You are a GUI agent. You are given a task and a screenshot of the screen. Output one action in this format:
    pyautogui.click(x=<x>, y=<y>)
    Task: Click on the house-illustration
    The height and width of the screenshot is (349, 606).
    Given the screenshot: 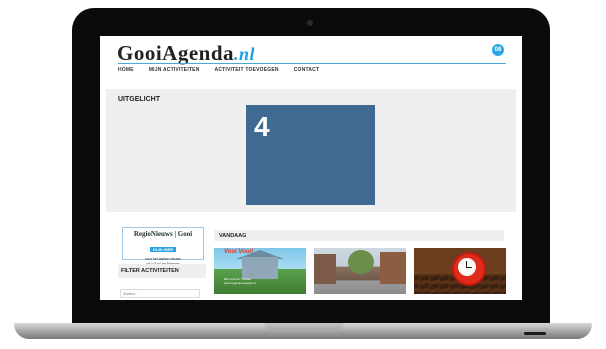 What is the action you would take?
    pyautogui.click(x=260, y=268)
    